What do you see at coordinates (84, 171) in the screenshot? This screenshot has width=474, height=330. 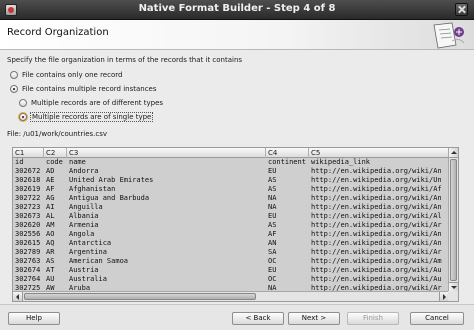 I see `table-cell: Andorra` at bounding box center [84, 171].